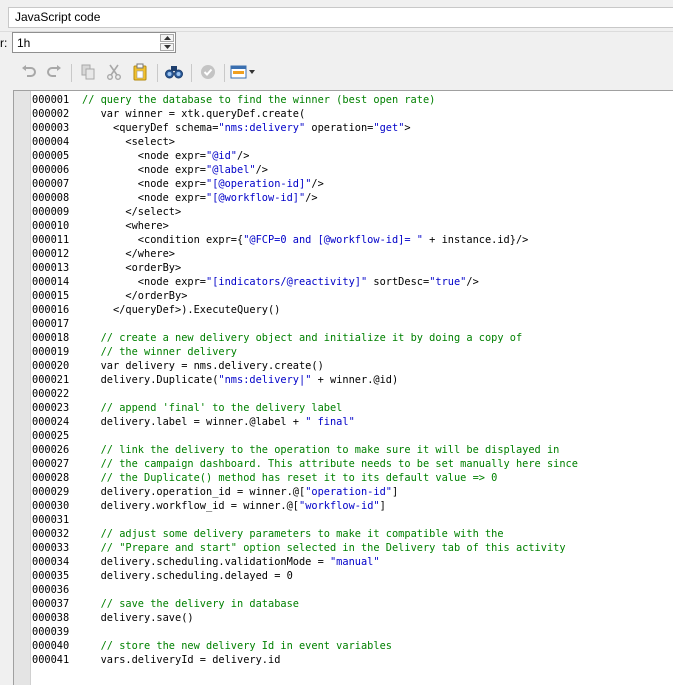 This screenshot has width=673, height=685. What do you see at coordinates (377, 618) in the screenshot?
I see `code-line: delivery.save()` at bounding box center [377, 618].